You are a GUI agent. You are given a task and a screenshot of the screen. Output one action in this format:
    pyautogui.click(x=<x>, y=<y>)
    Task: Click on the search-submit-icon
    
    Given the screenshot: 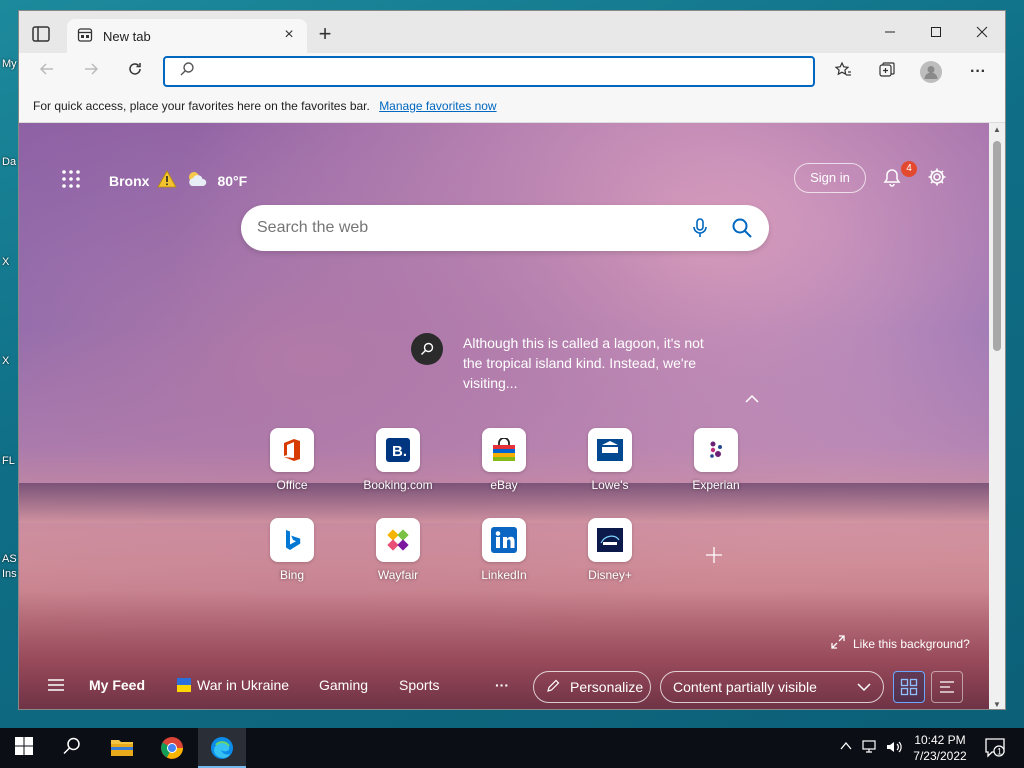 What is the action you would take?
    pyautogui.click(x=742, y=228)
    